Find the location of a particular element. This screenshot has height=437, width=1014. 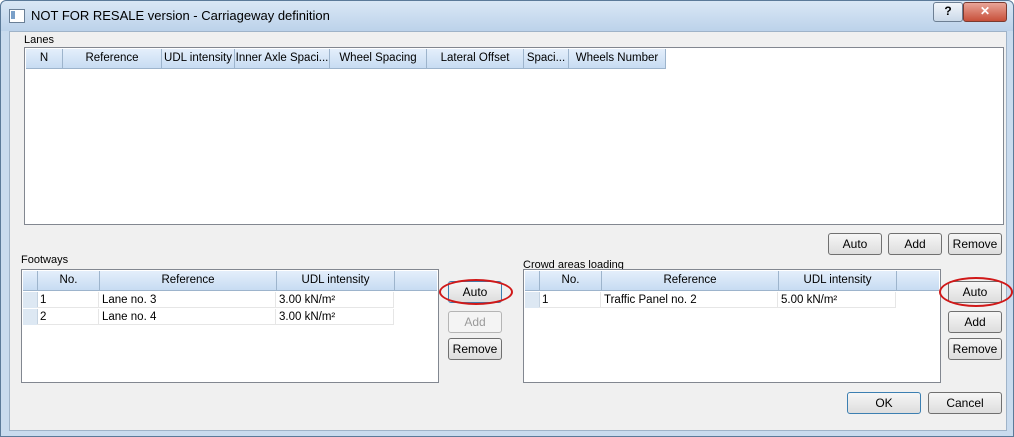

lanes-col-reference: Reference is located at coordinates (112, 58).